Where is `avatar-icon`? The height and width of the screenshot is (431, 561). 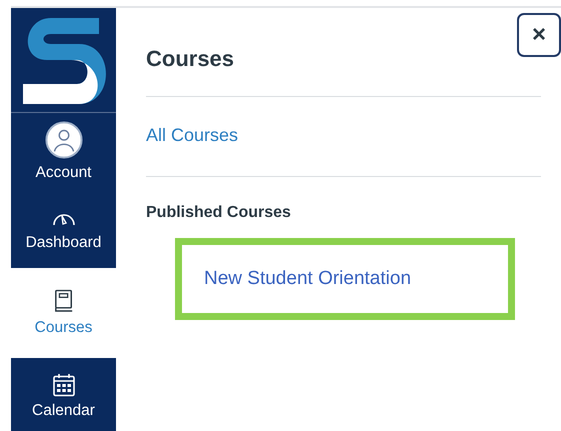 avatar-icon is located at coordinates (63, 140).